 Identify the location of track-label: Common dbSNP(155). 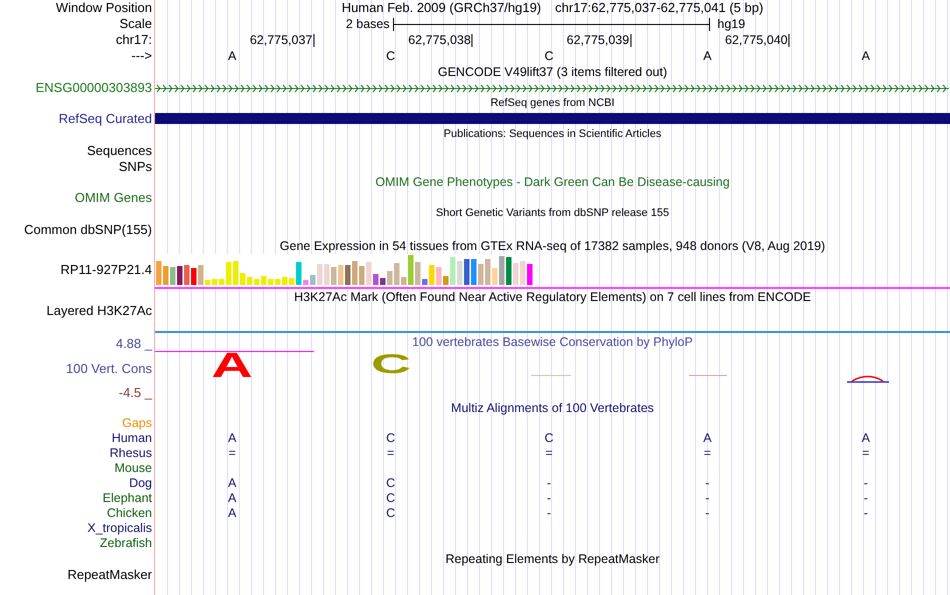
(87, 230).